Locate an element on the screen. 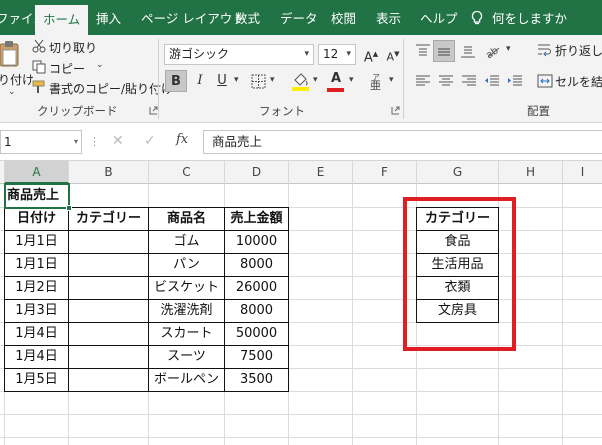  phonetic-chevron-icon: ▾ is located at coordinates (391, 80).